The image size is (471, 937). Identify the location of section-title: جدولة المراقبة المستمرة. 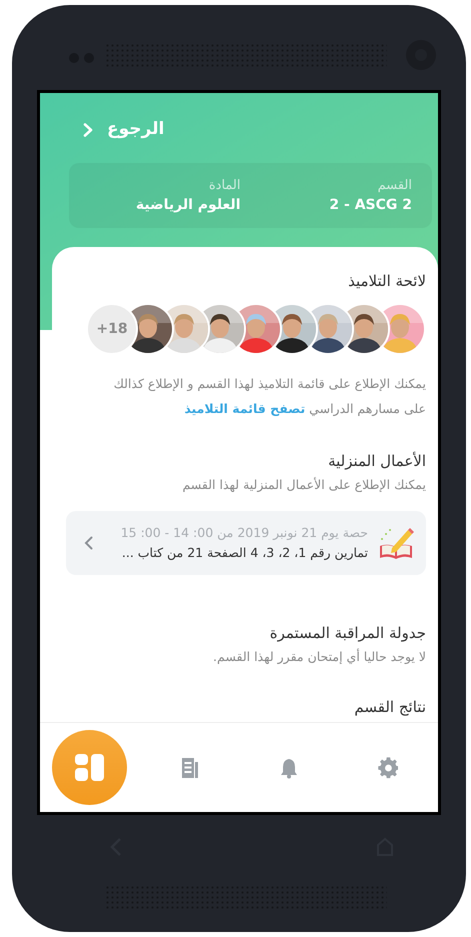
(347, 633).